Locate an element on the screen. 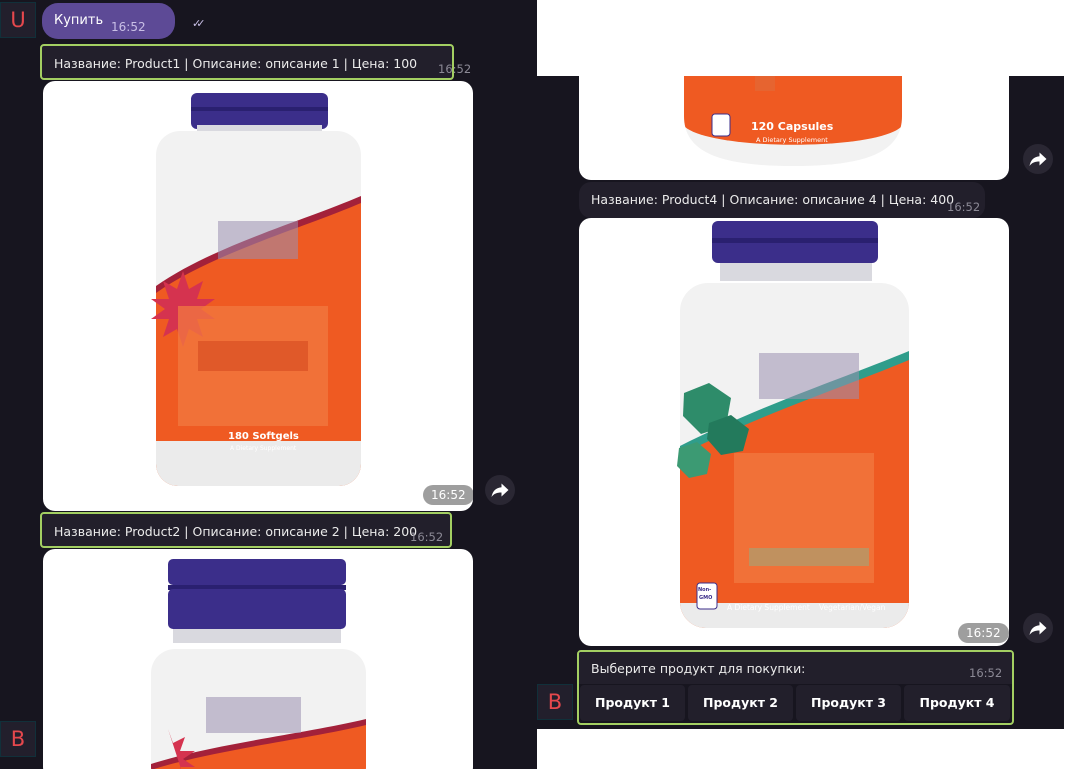 This screenshot has height=769, width=1065. message-text: Купить is located at coordinates (79, 20).